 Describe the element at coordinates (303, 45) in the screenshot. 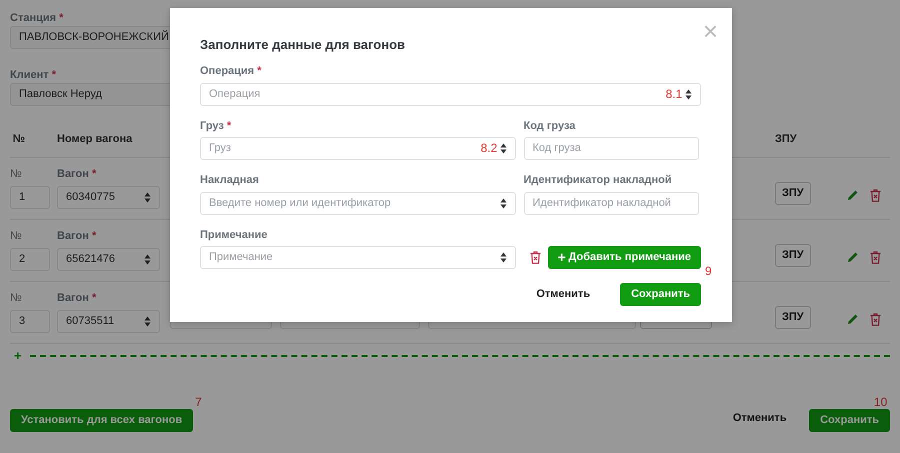

I see `modal-title: Заполните данные для вагонов` at that location.